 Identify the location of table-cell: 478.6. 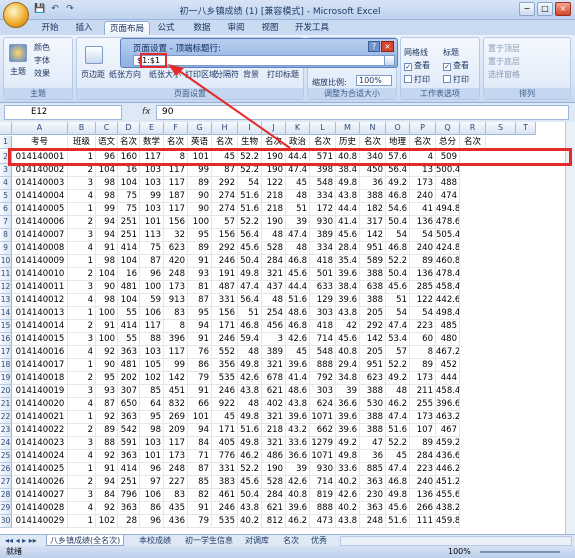
(448, 222).